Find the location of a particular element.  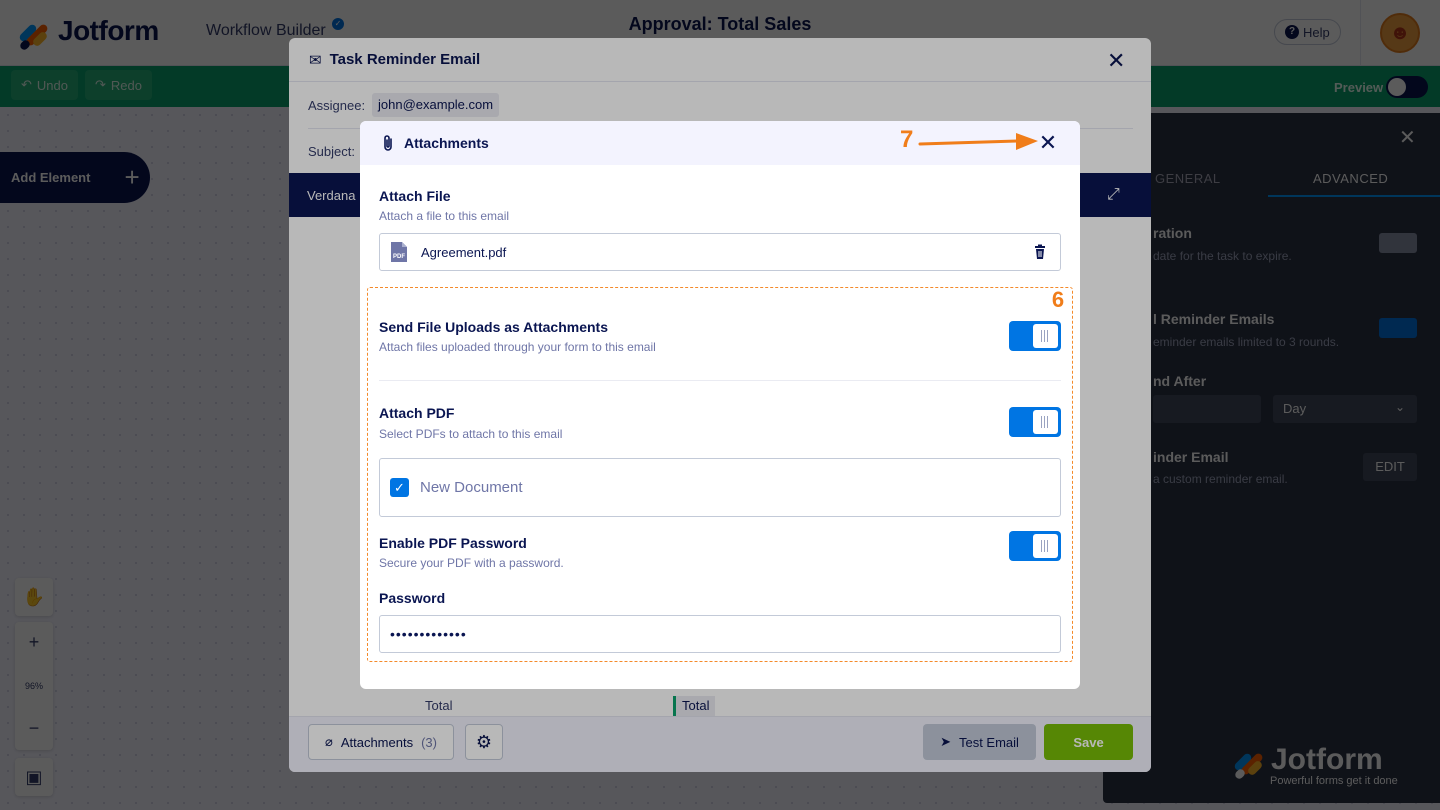

attach-file-subtitle: Attach a file to this email is located at coordinates (444, 216).